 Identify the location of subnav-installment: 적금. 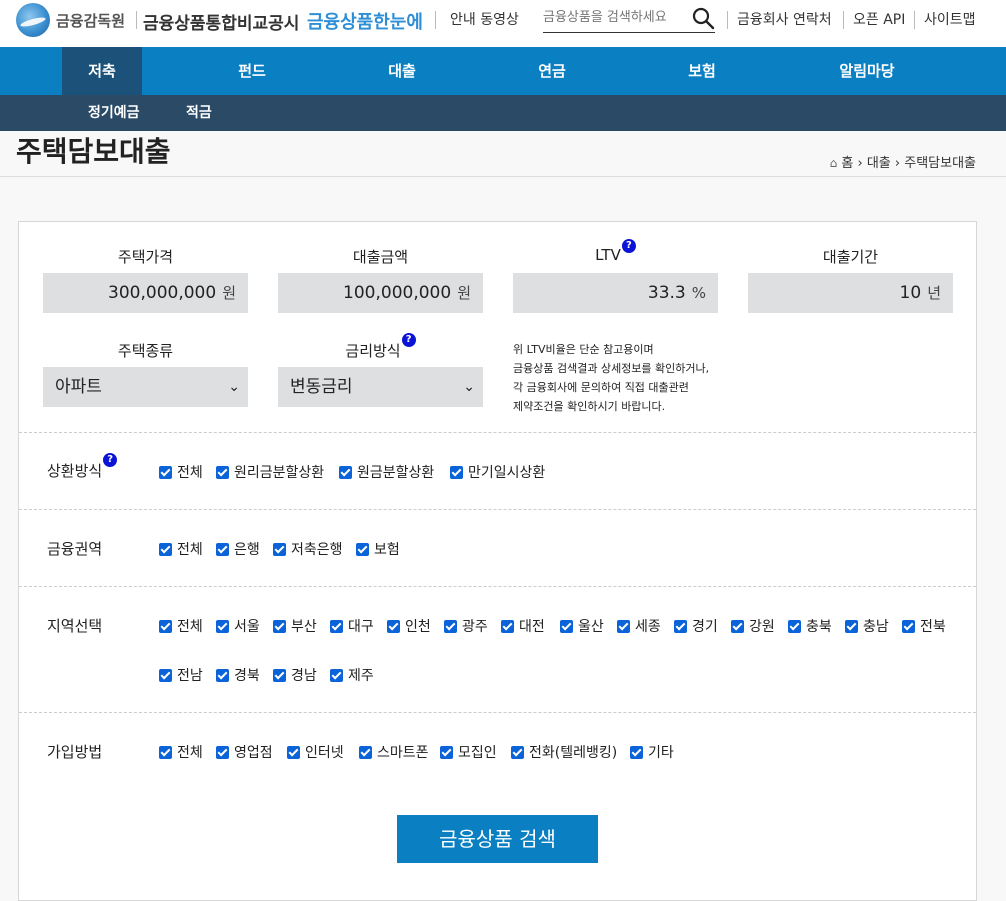
(199, 113).